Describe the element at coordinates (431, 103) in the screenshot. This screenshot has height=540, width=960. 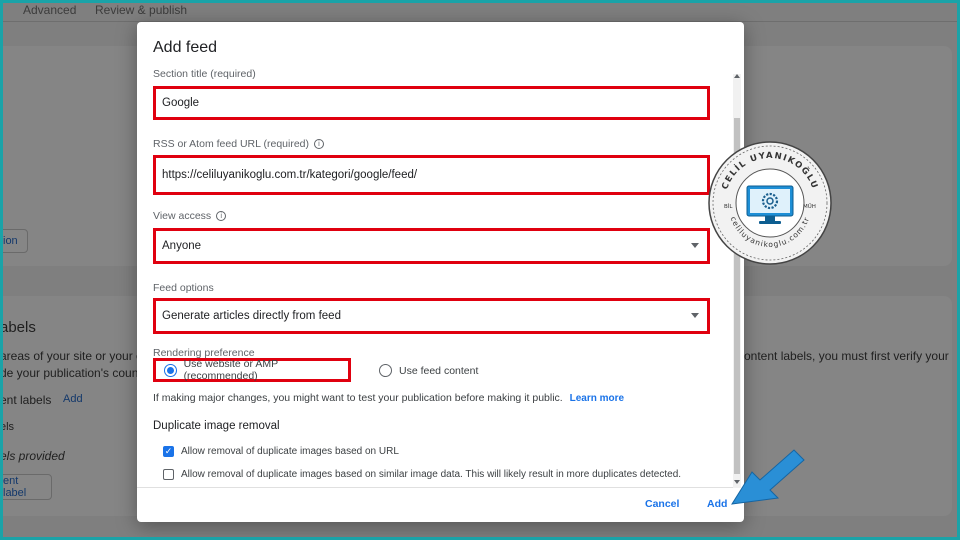
I see `section-title-input: Google` at that location.